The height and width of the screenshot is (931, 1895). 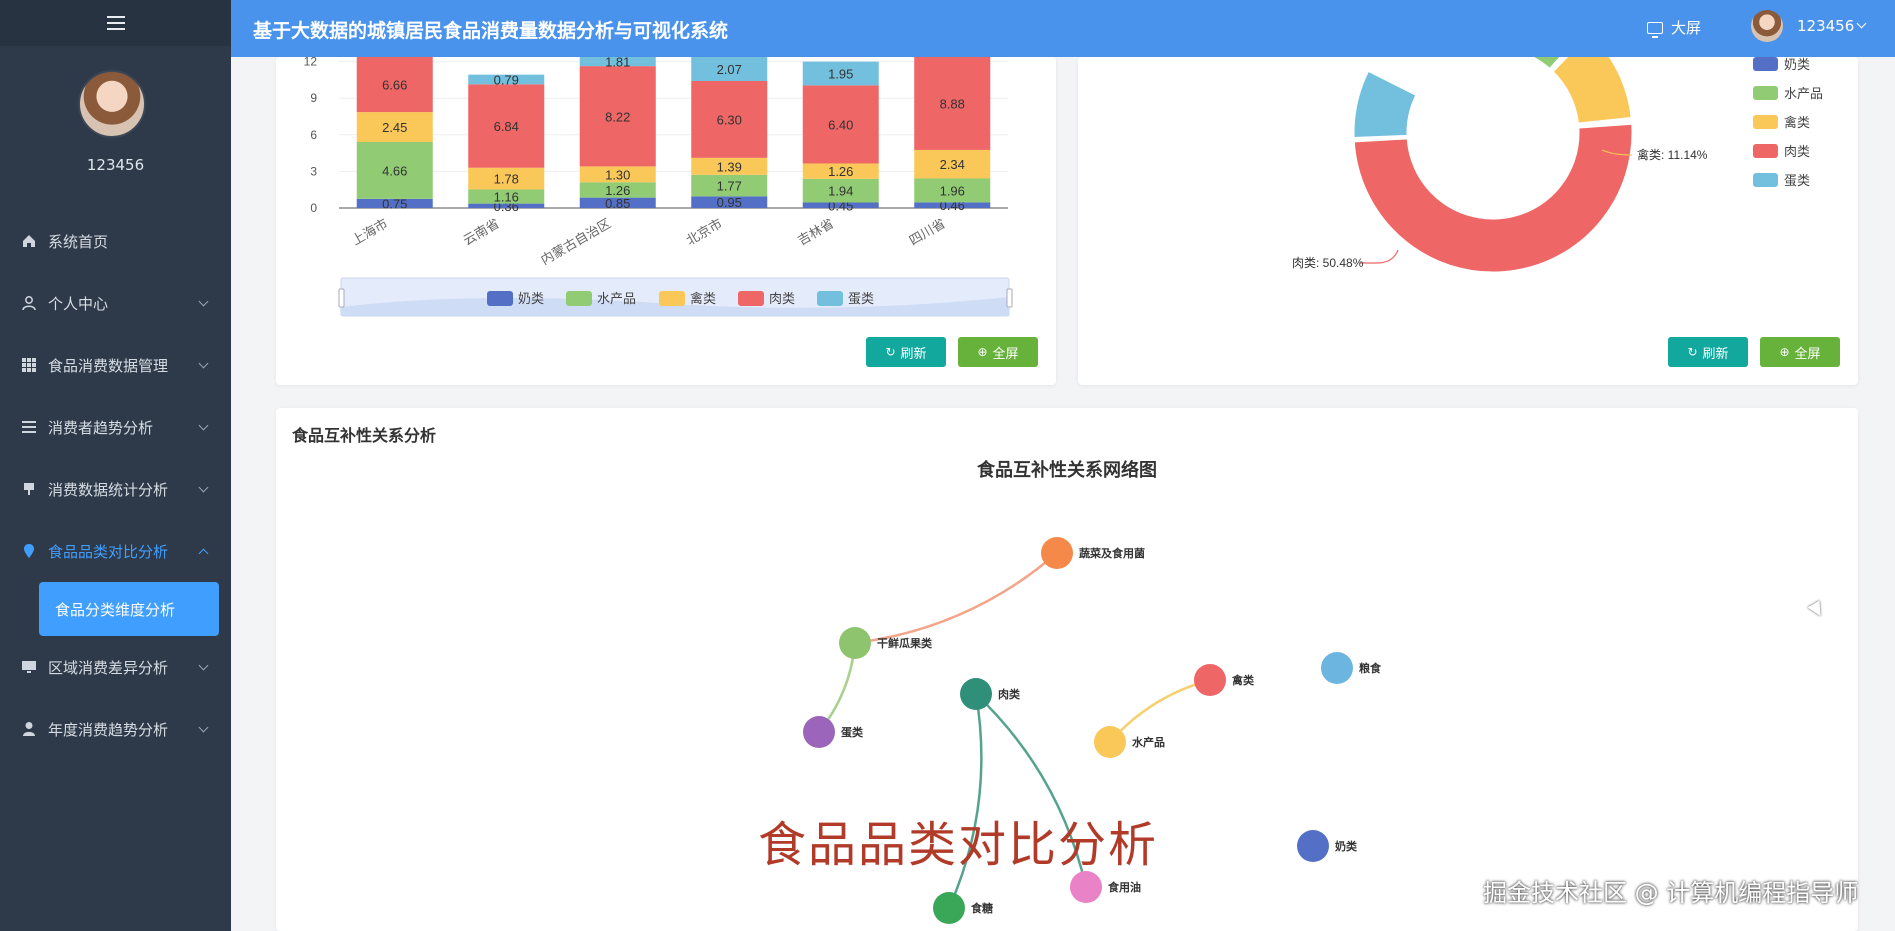 What do you see at coordinates (1379, 256) in the screenshot?
I see `label-line` at bounding box center [1379, 256].